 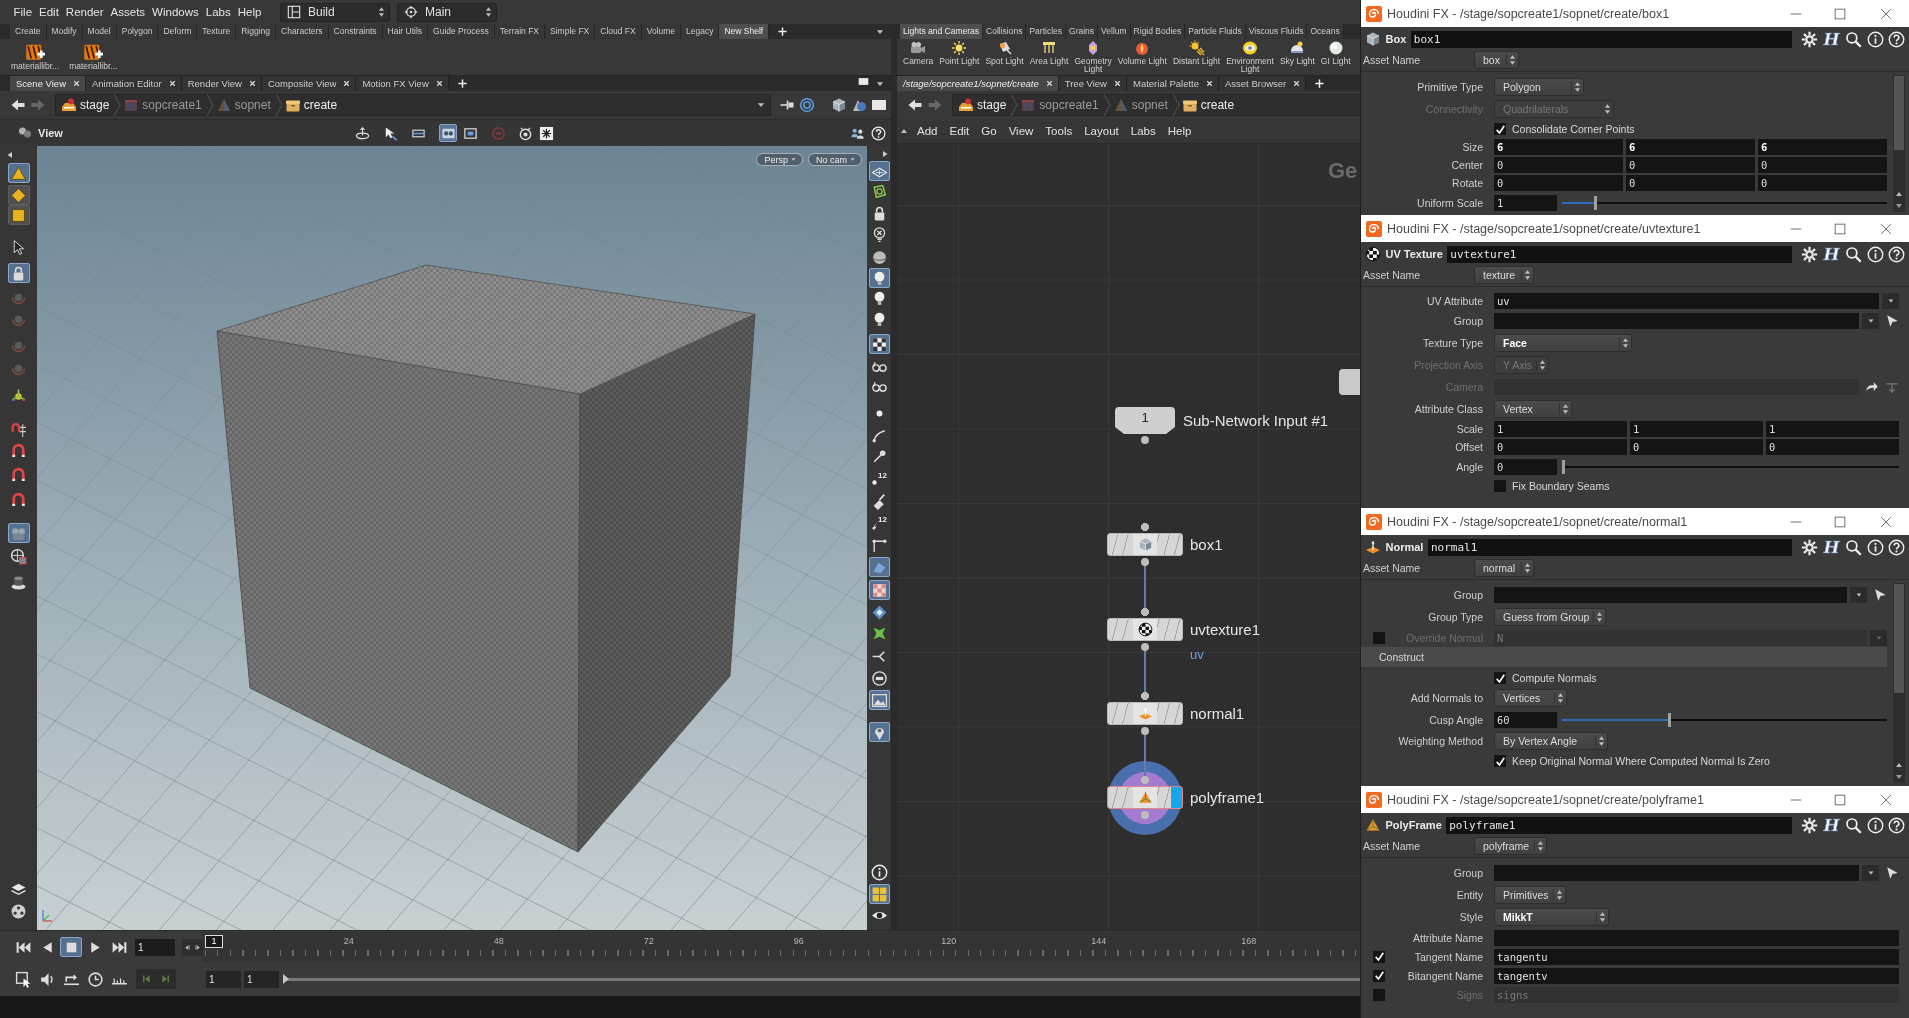 What do you see at coordinates (18, 105) in the screenshot?
I see `back-arrow-icon` at bounding box center [18, 105].